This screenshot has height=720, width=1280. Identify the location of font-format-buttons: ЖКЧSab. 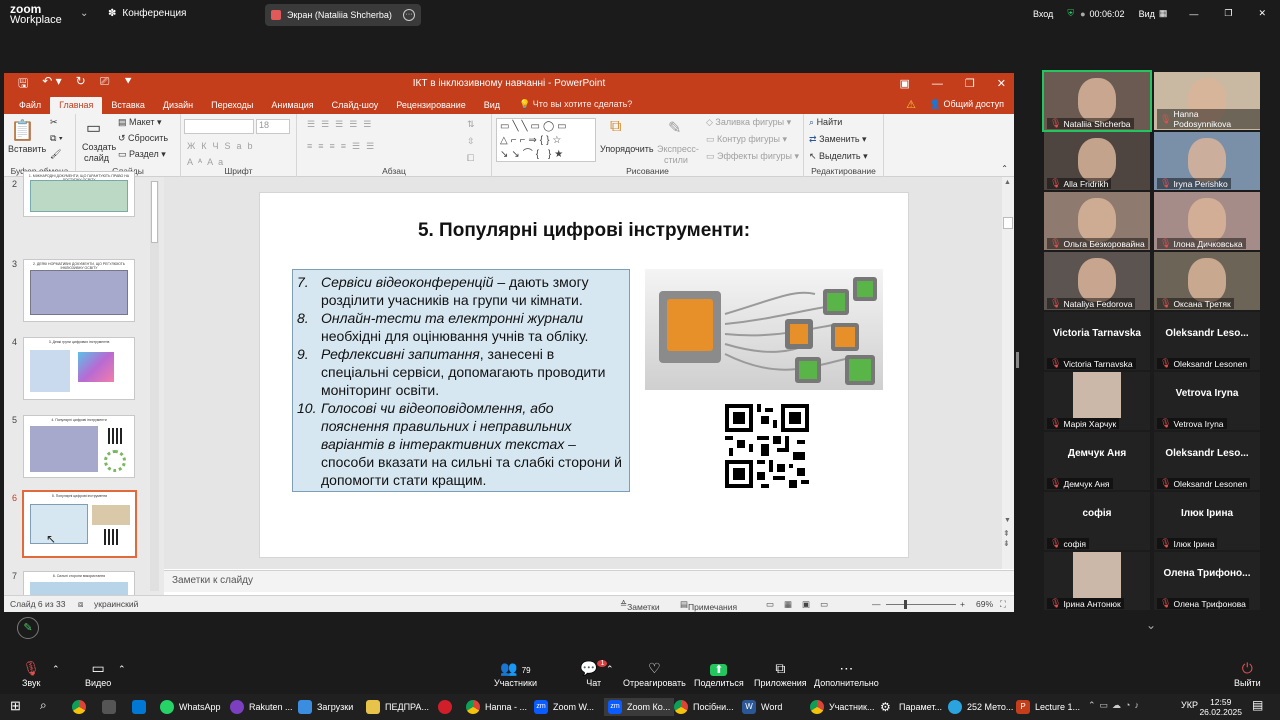
(223, 146).